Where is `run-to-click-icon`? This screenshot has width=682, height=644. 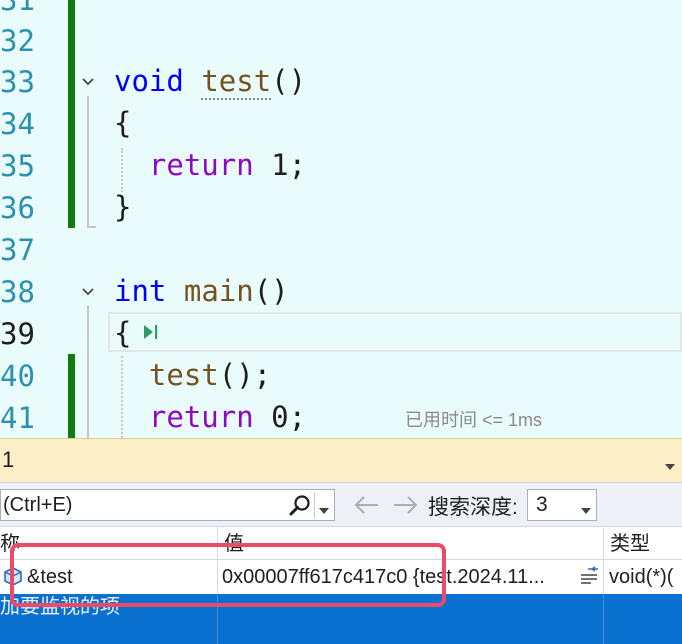 run-to-click-icon is located at coordinates (151, 332).